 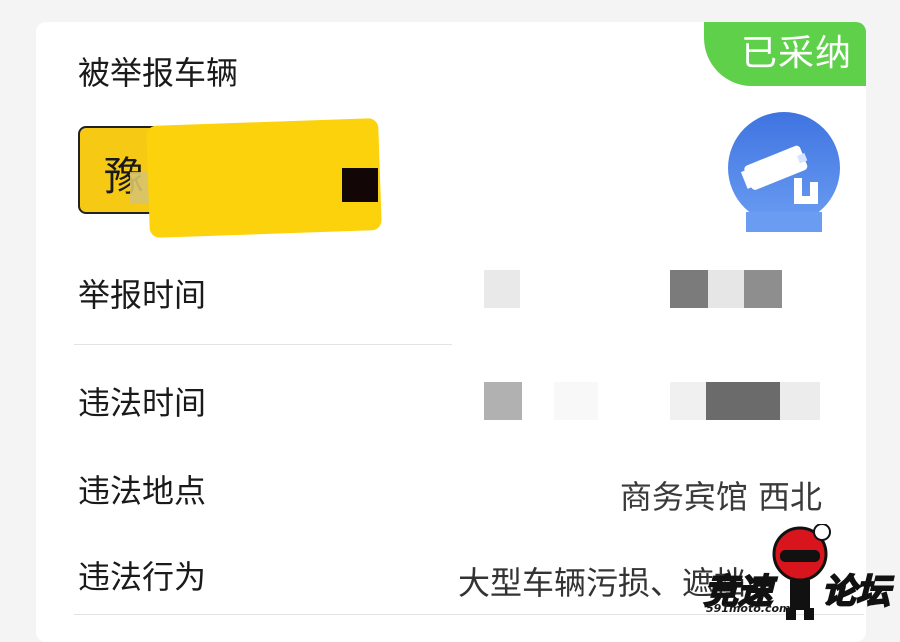 What do you see at coordinates (142, 403) in the screenshot?
I see `violation-time-label: 违法时间` at bounding box center [142, 403].